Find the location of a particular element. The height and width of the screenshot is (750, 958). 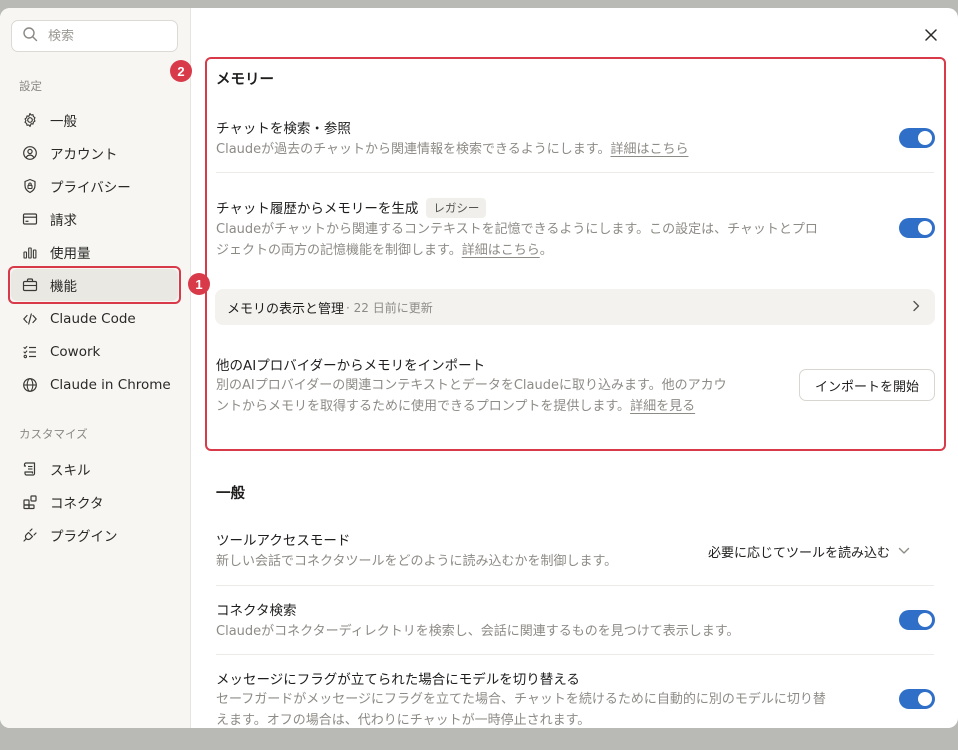

switch-model-toggle is located at coordinates (917, 699).